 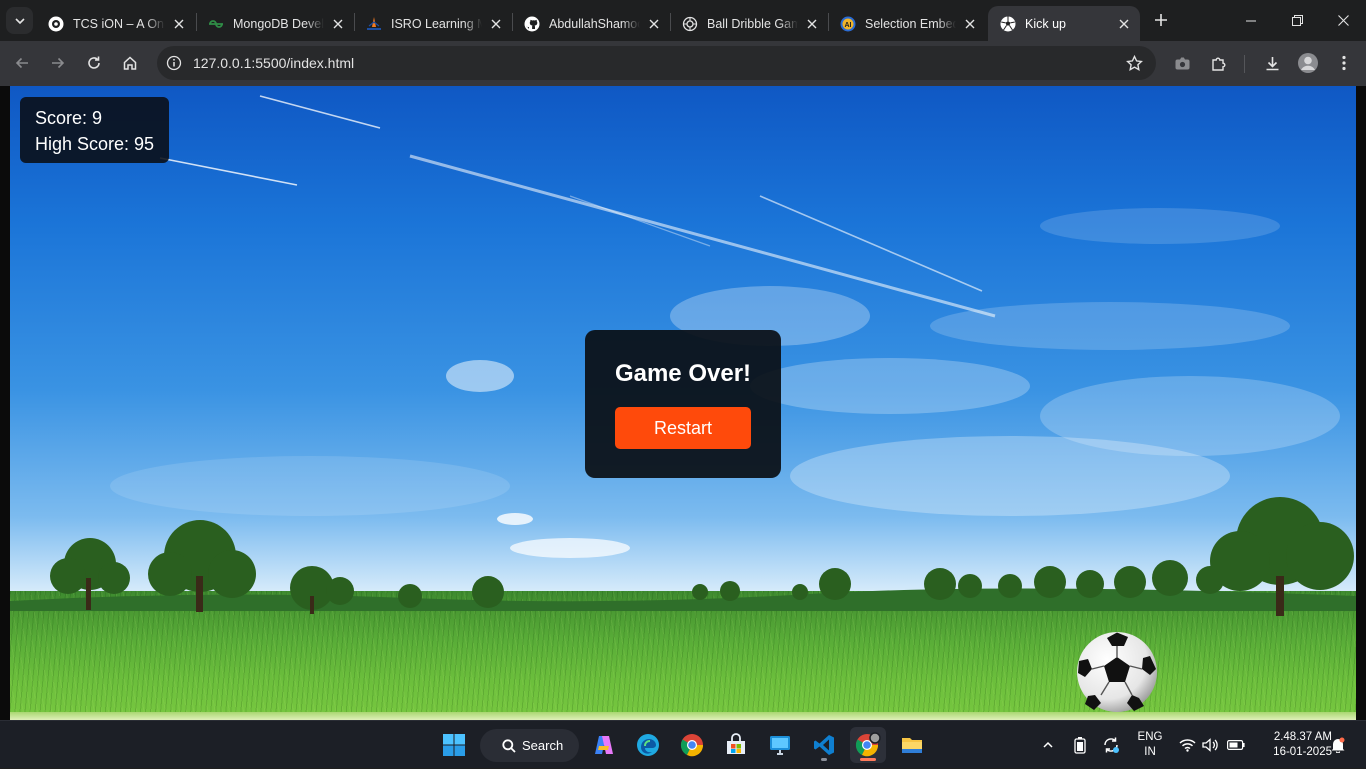 I want to click on tab-search-button, so click(x=19, y=20).